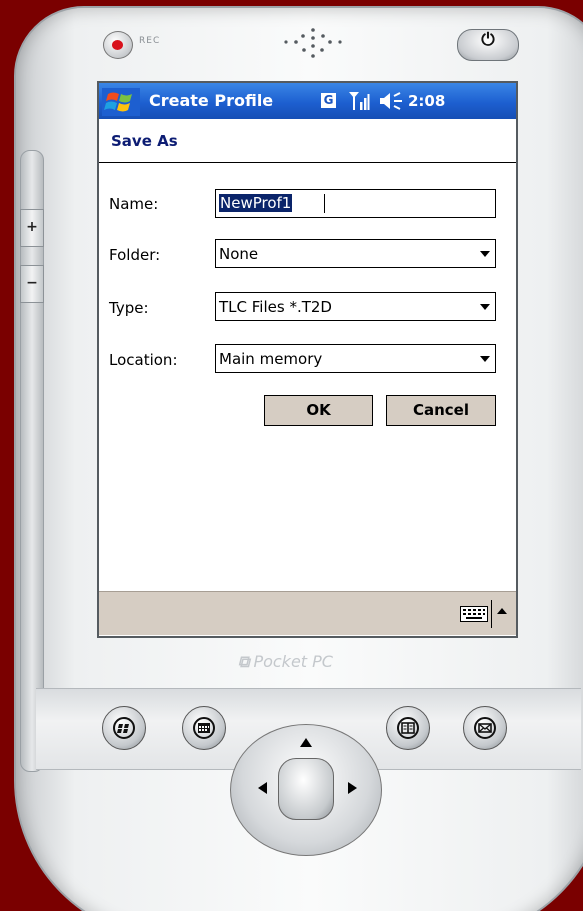 This screenshot has width=583, height=911. Describe the element at coordinates (391, 101) in the screenshot. I see `volume-icon` at that location.